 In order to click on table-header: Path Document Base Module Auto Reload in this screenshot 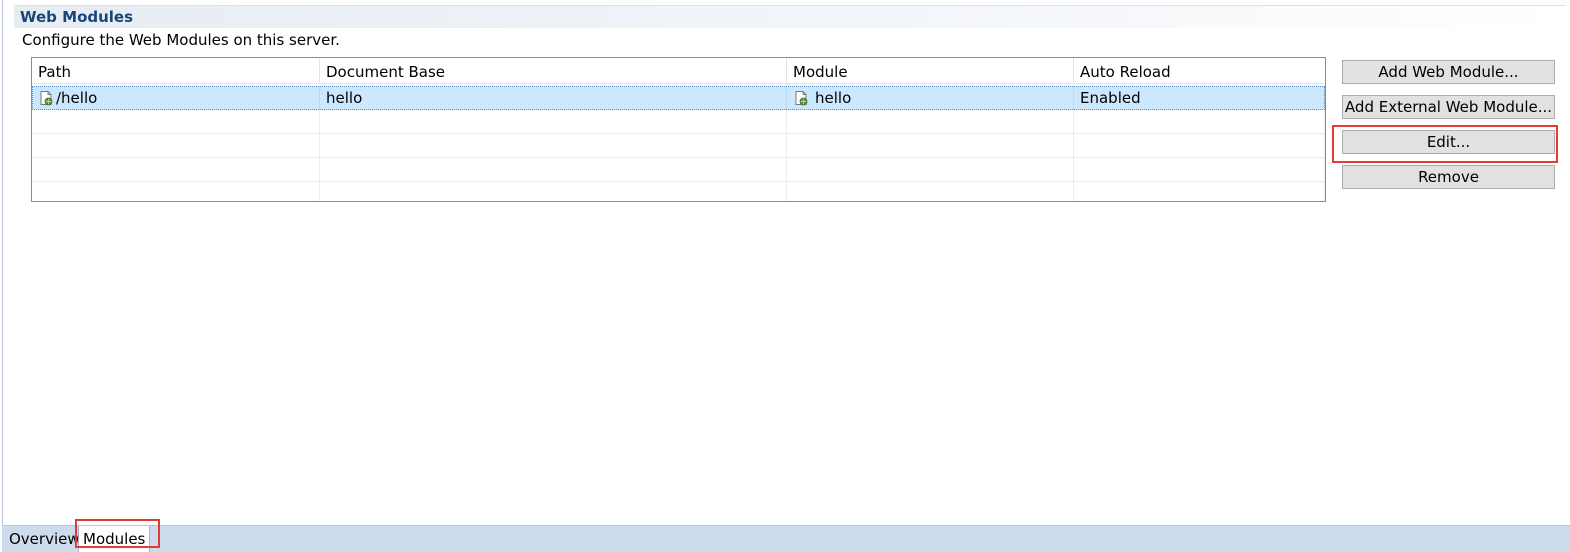, I will do `click(678, 71)`.